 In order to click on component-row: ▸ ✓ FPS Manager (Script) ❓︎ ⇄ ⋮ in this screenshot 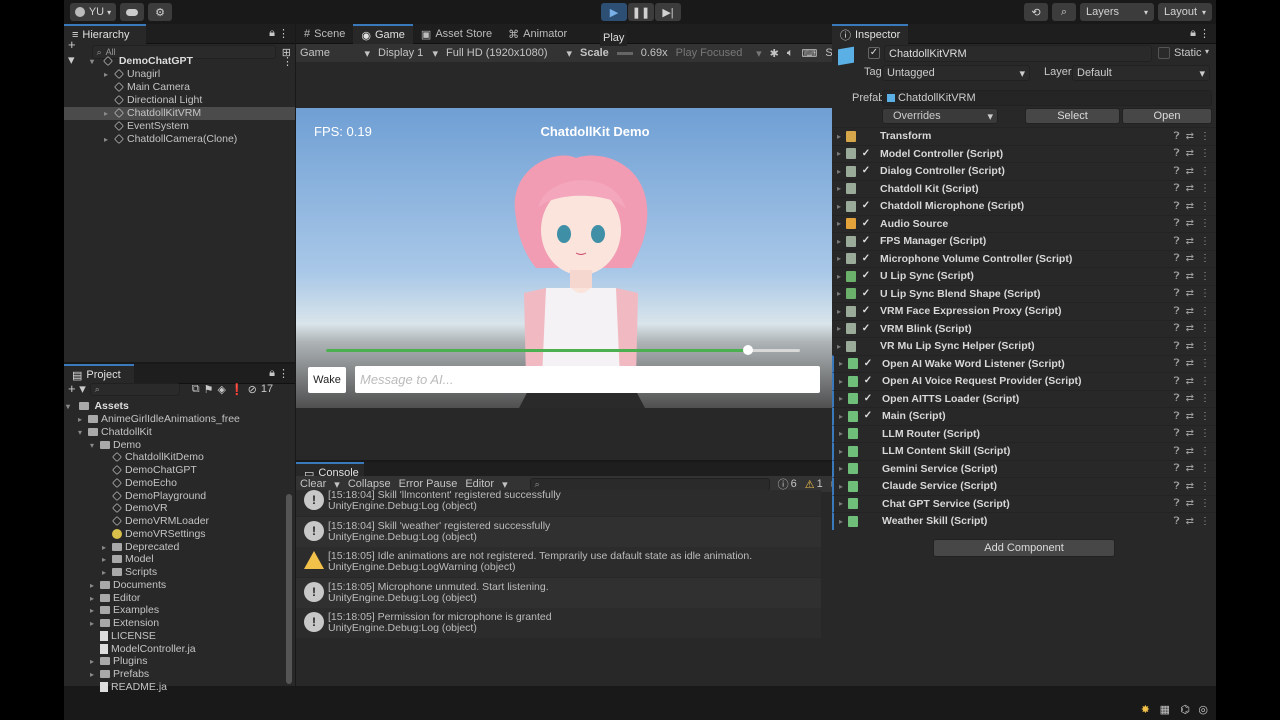, I will do `click(1024, 241)`.